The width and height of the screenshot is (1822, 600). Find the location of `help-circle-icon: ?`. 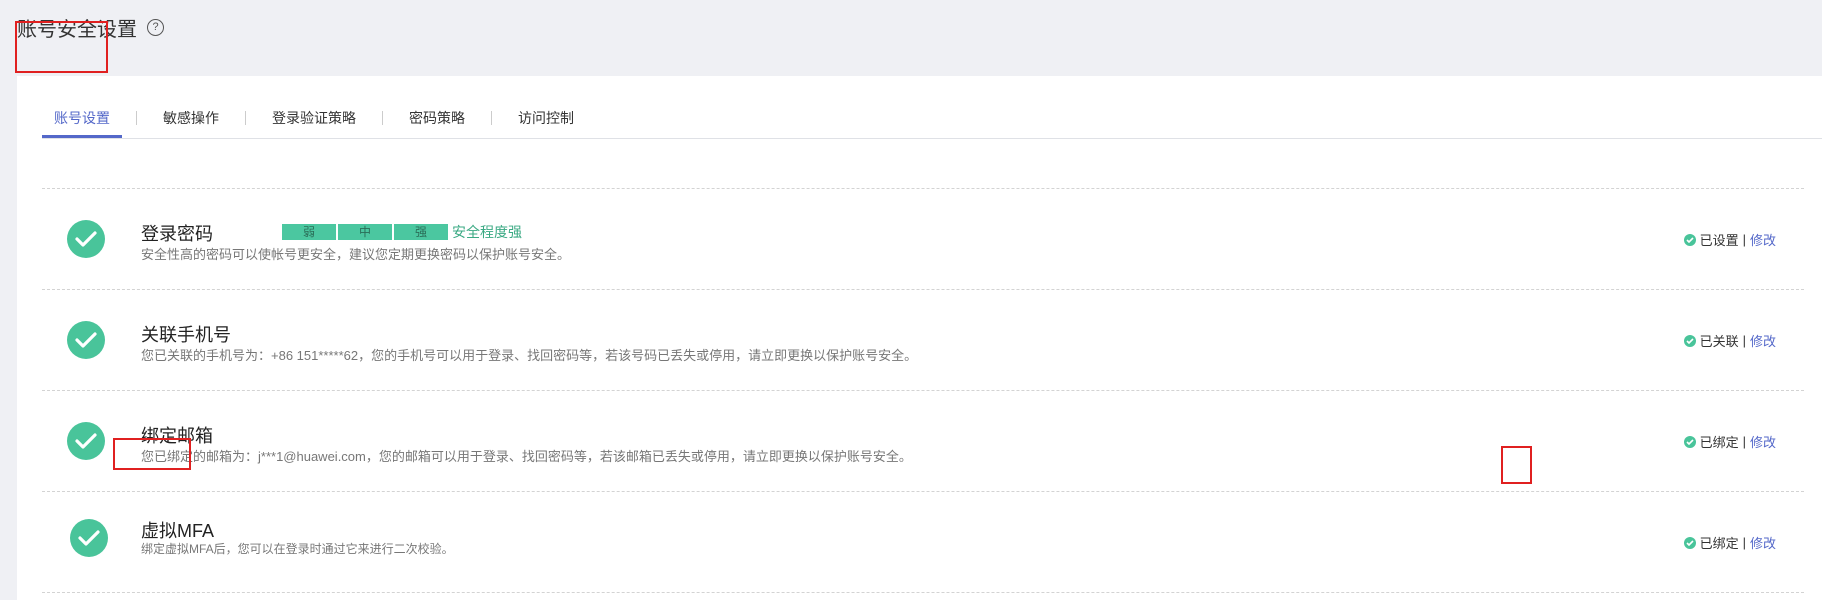

help-circle-icon: ? is located at coordinates (155, 27).